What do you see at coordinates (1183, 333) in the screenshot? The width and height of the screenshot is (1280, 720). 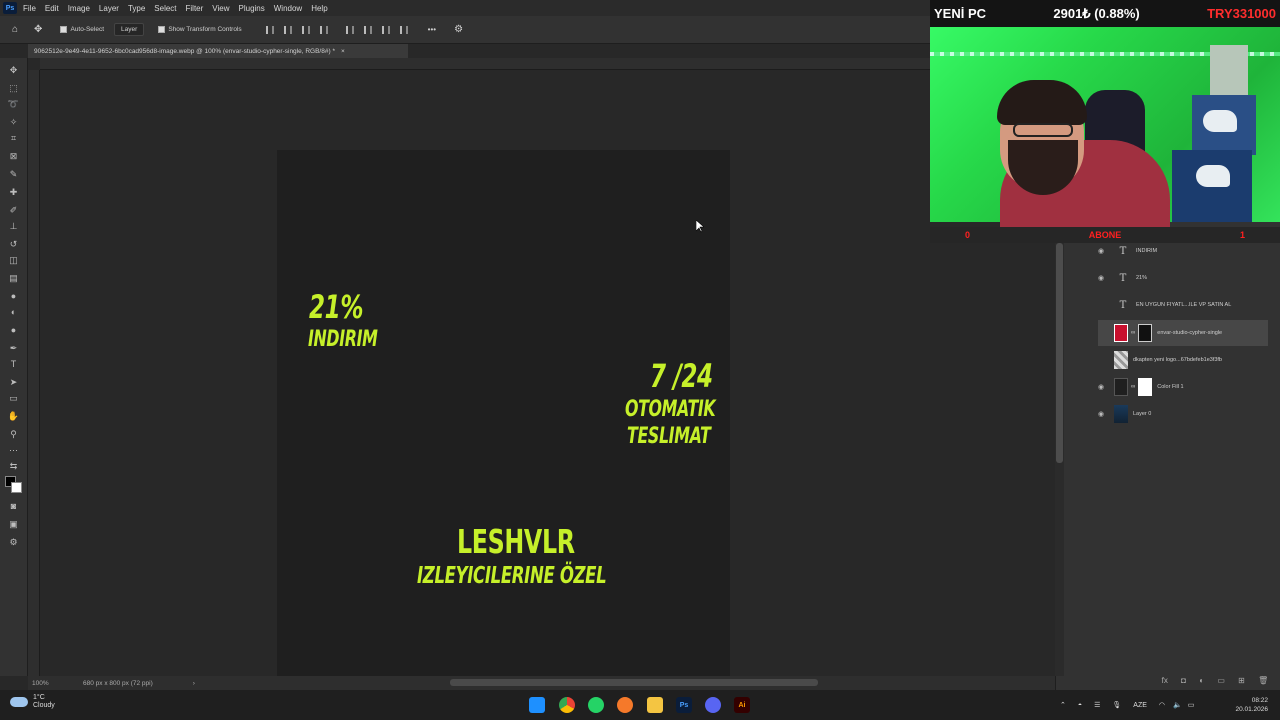 I see `layer-row: ◉ ∞ envar-studio-cypher-single` at bounding box center [1183, 333].